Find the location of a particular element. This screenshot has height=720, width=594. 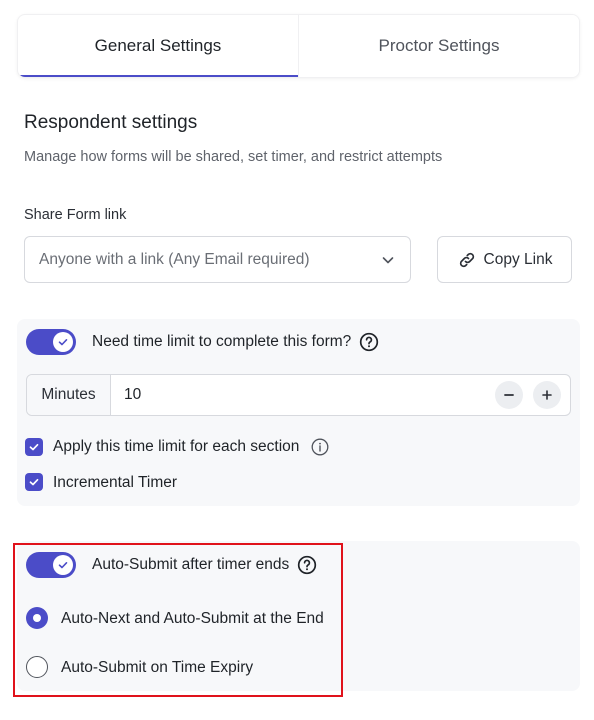

share-link-select: Anyone with a link (Any Email required) is located at coordinates (217, 259).